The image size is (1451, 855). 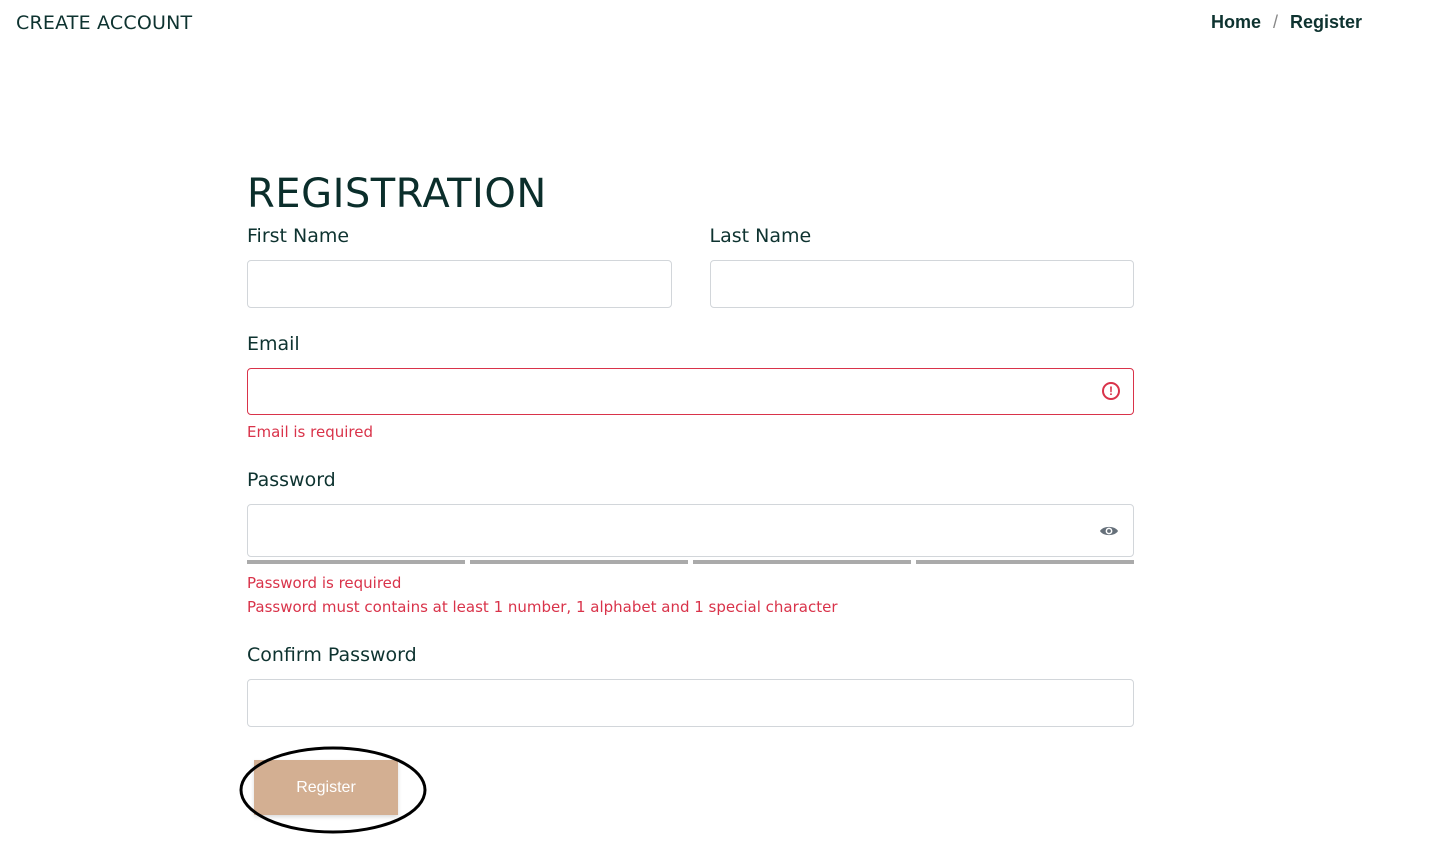 What do you see at coordinates (310, 432) in the screenshot?
I see `email-error-message: Email is required` at bounding box center [310, 432].